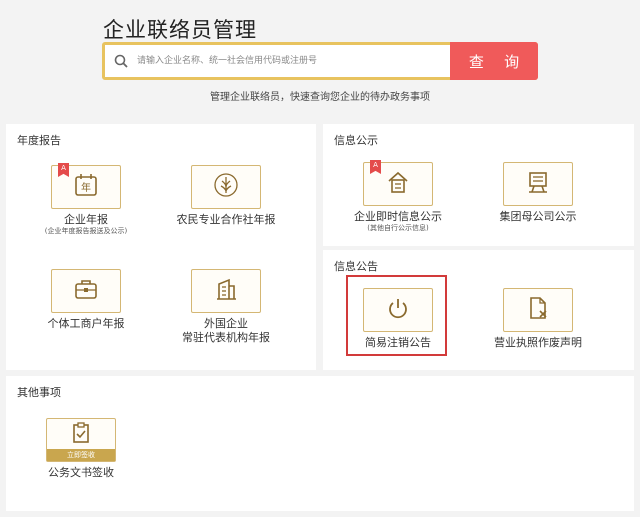  Describe the element at coordinates (356, 140) in the screenshot. I see `panel-title-info-public: 信息公示` at that location.